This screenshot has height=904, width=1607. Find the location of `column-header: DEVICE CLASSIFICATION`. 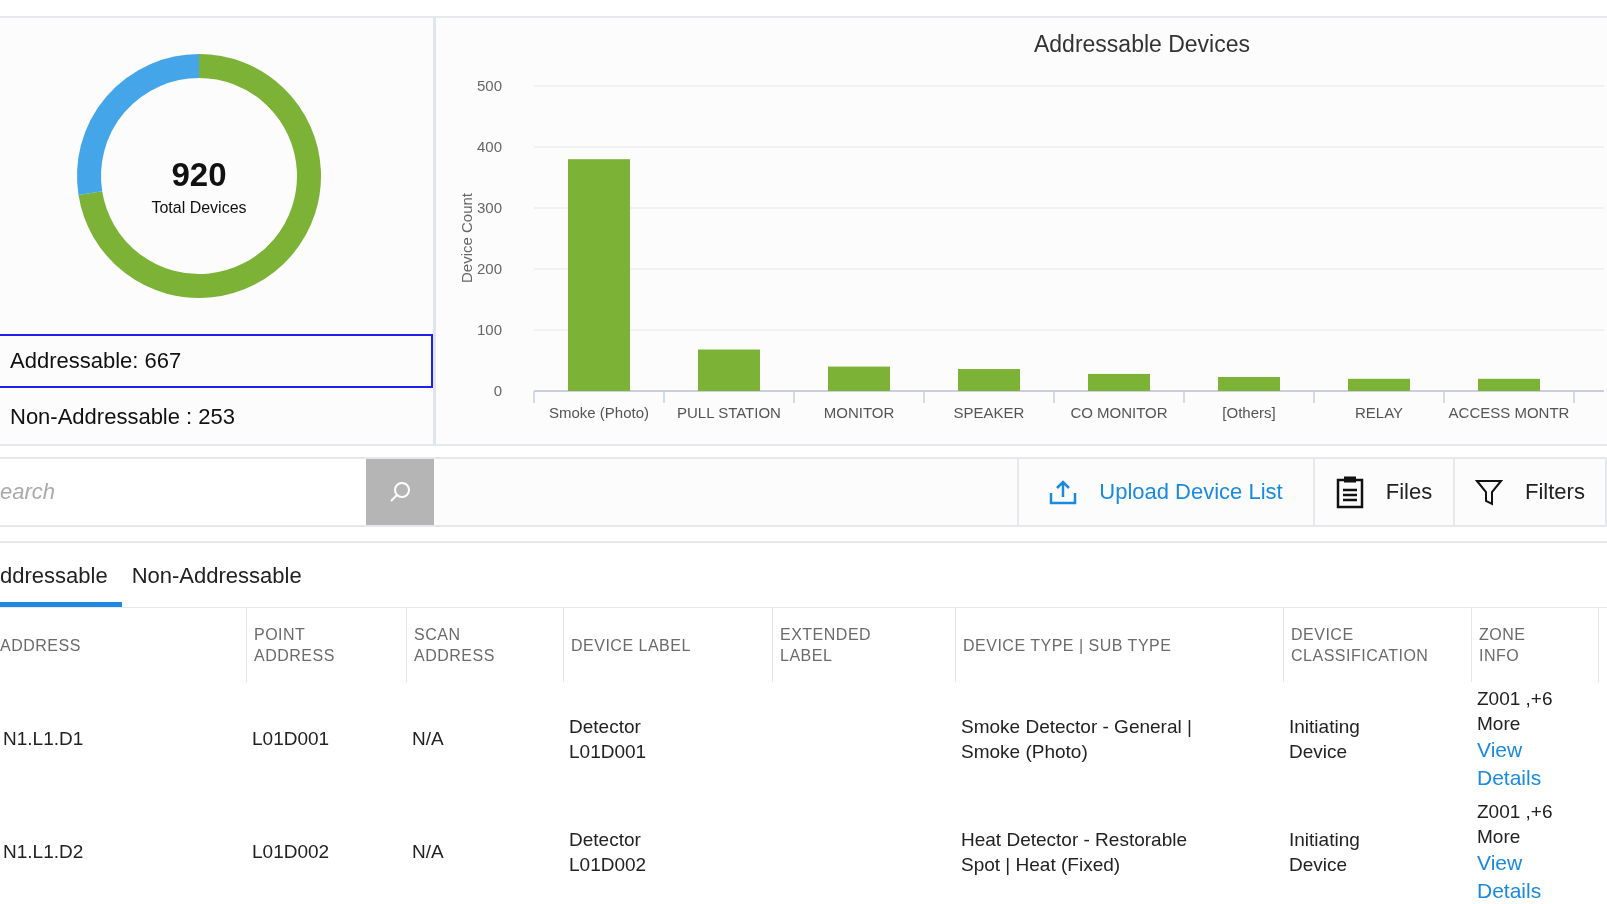

column-header: DEVICE CLASSIFICATION is located at coordinates (1360, 645).